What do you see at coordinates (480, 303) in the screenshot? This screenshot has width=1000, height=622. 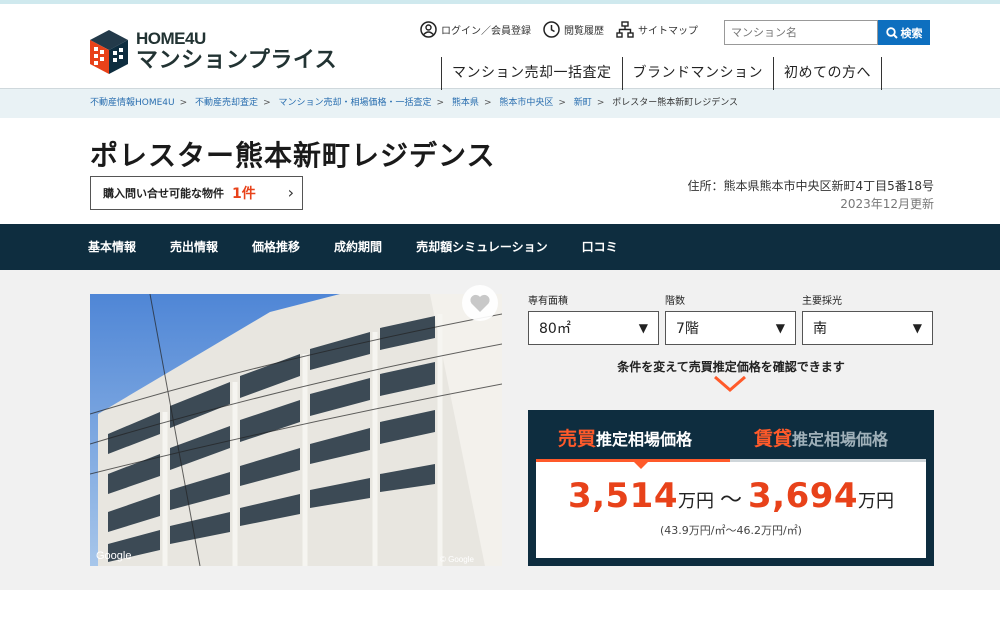 I see `favorite-heart-icon` at bounding box center [480, 303].